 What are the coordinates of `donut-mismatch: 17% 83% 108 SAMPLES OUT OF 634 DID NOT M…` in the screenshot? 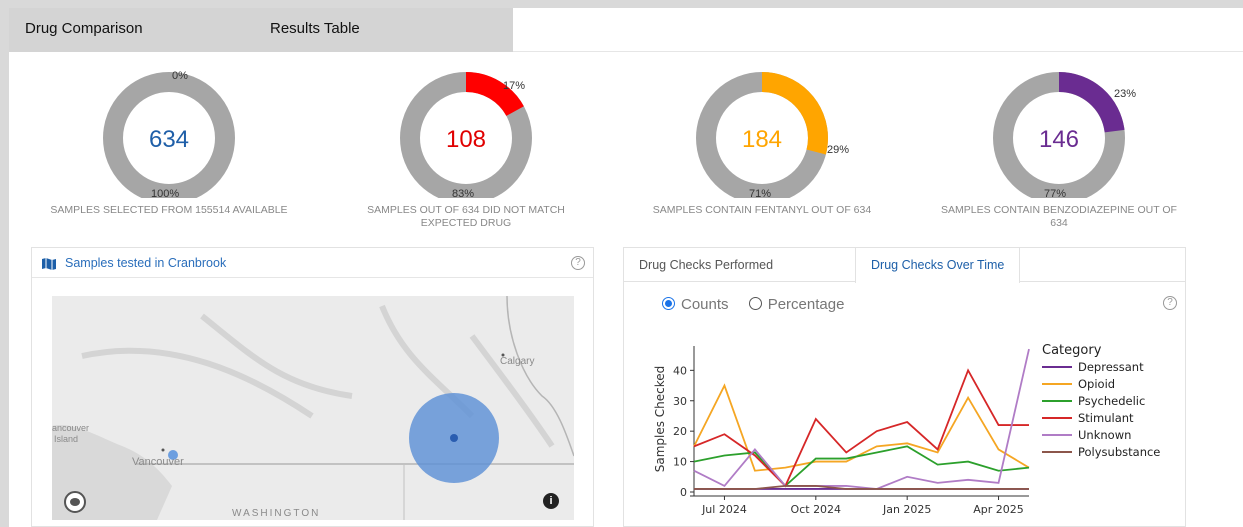 It's located at (466, 148).